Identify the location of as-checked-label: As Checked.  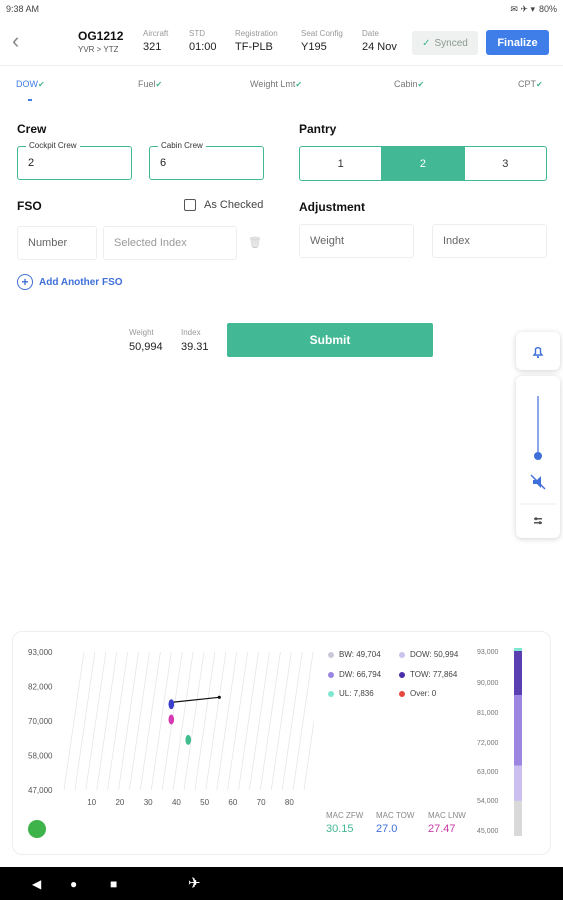
(234, 205).